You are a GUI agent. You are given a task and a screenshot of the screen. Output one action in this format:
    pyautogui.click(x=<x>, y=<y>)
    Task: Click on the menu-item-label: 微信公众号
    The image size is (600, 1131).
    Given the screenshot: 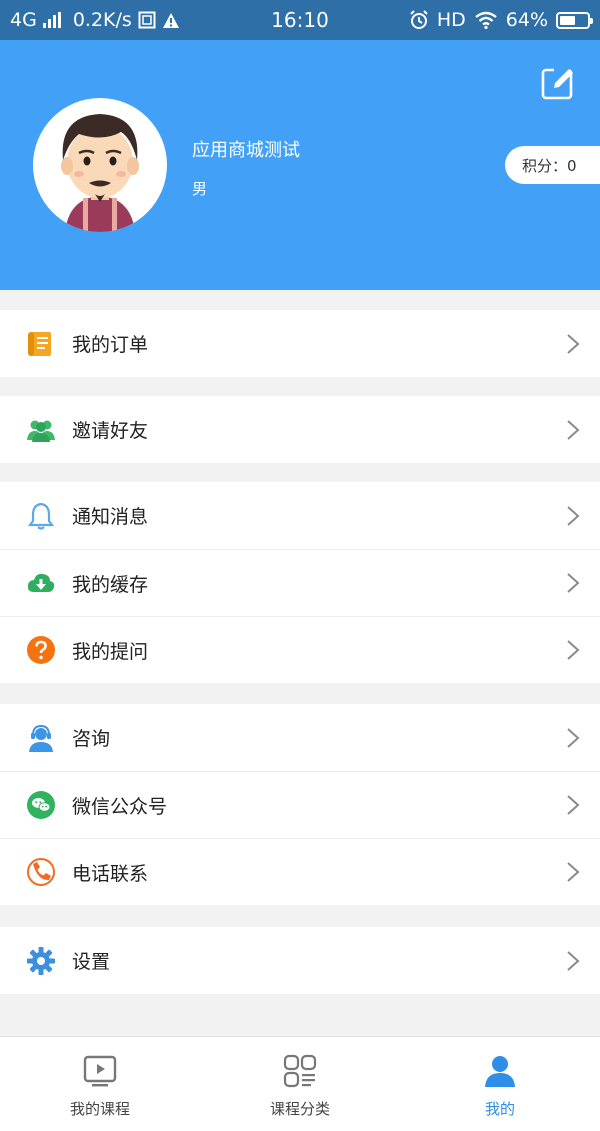 What is the action you would take?
    pyautogui.click(x=120, y=806)
    